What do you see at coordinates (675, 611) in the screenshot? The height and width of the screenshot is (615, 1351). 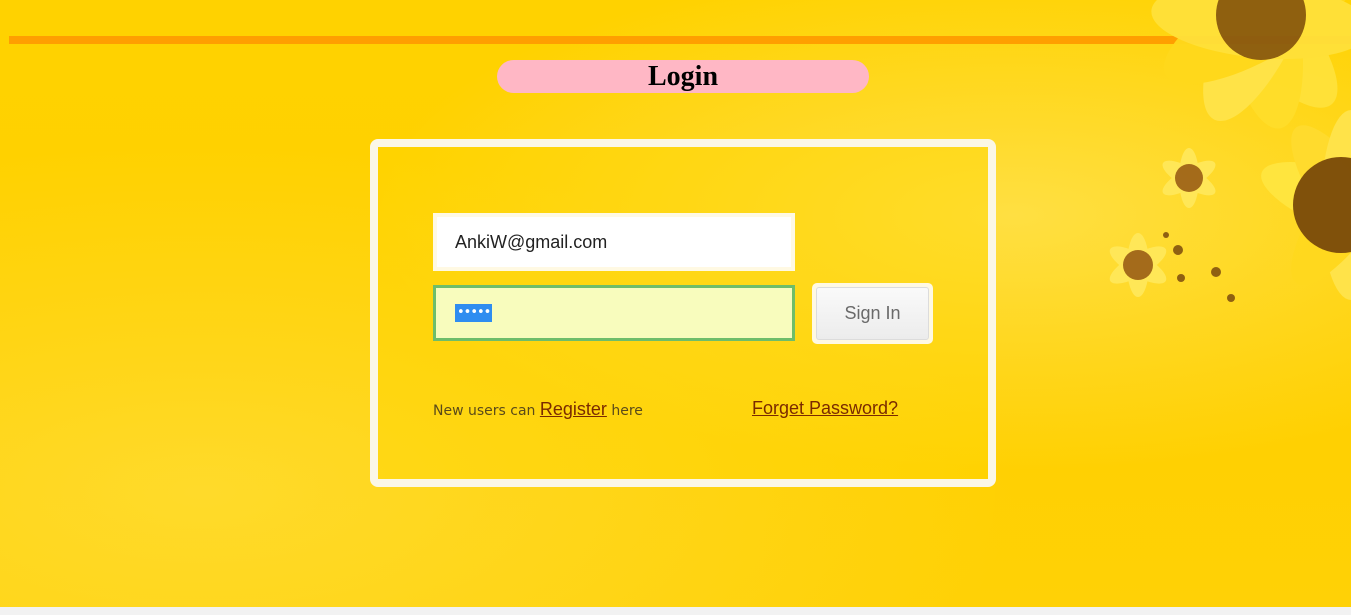 I see `bottom-strip` at bounding box center [675, 611].